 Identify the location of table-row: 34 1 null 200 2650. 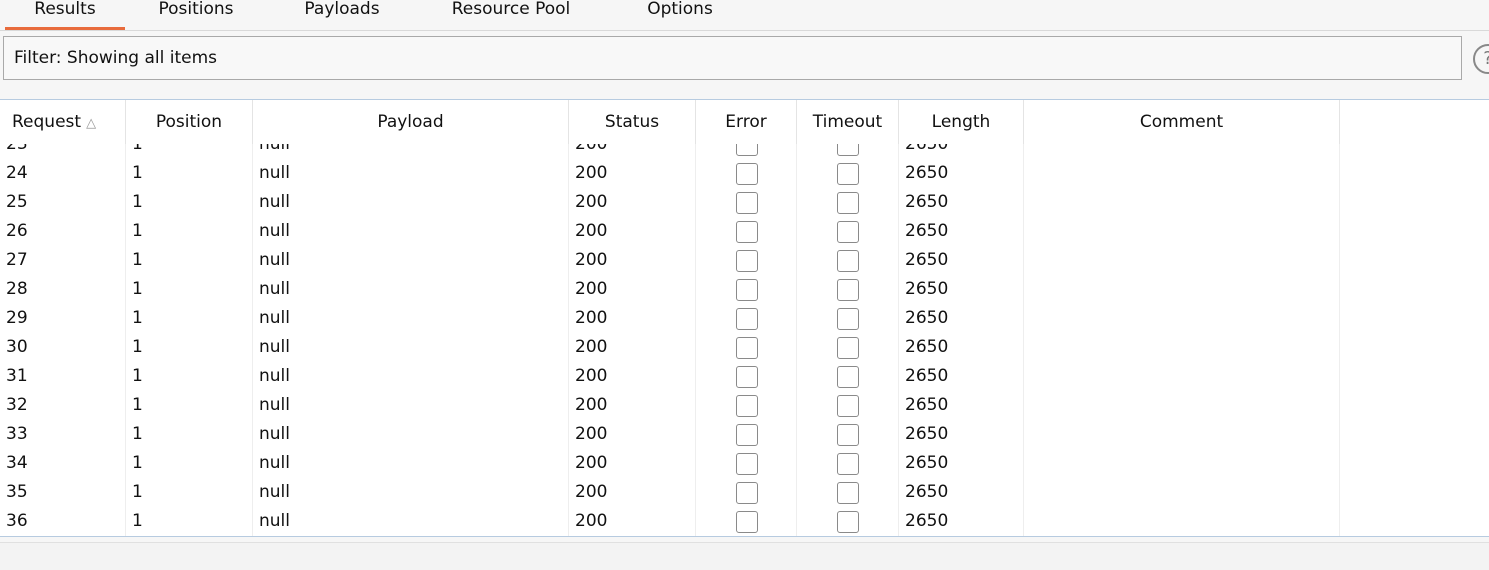
(744, 463).